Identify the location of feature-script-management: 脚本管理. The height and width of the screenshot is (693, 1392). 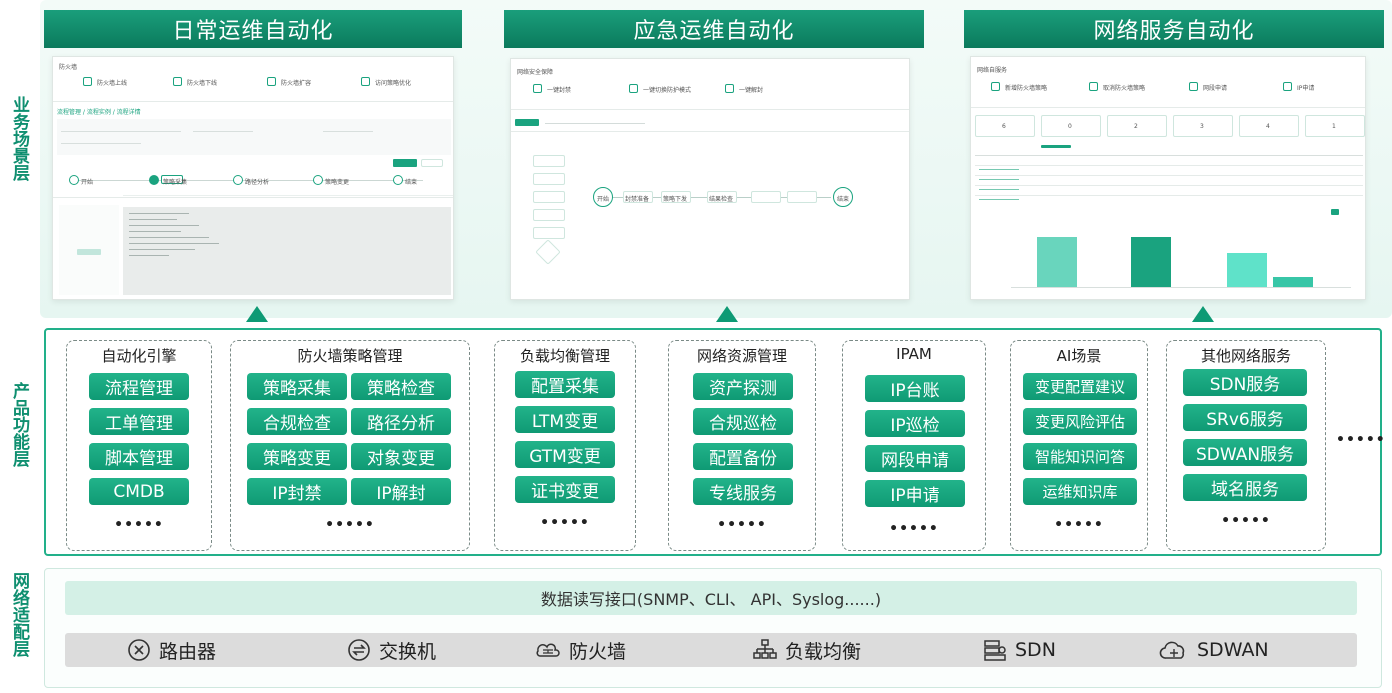
(139, 456).